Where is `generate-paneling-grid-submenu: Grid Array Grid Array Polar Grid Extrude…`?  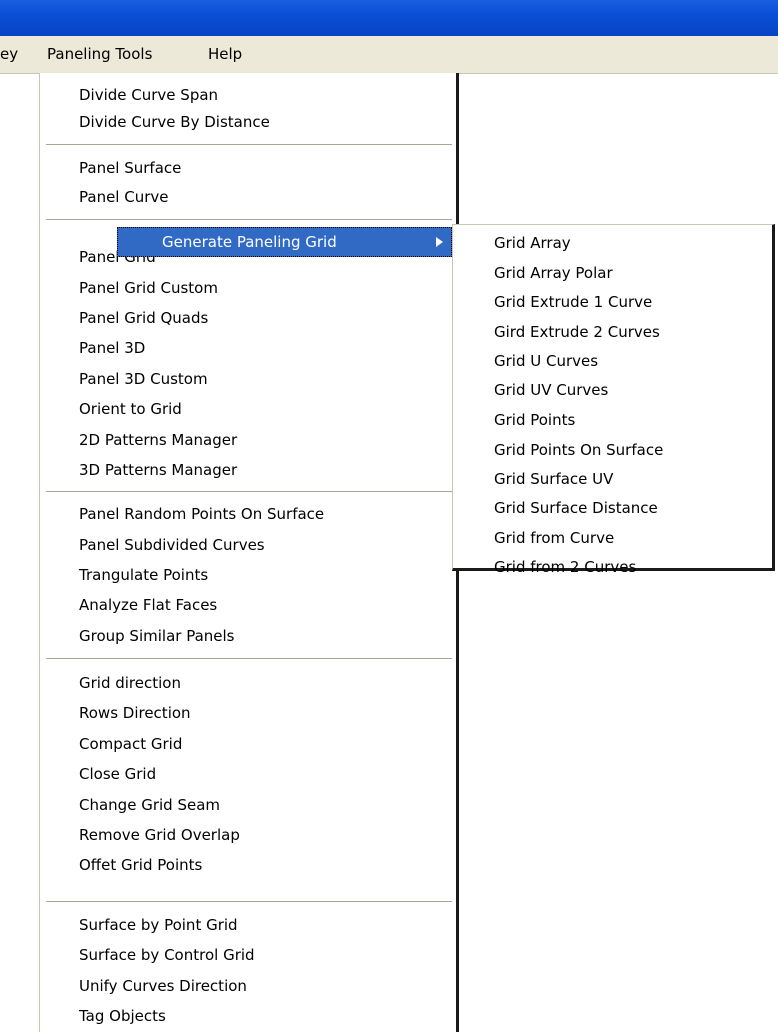
generate-paneling-grid-submenu: Grid Array Grid Array Polar Grid Extrude… is located at coordinates (613, 400).